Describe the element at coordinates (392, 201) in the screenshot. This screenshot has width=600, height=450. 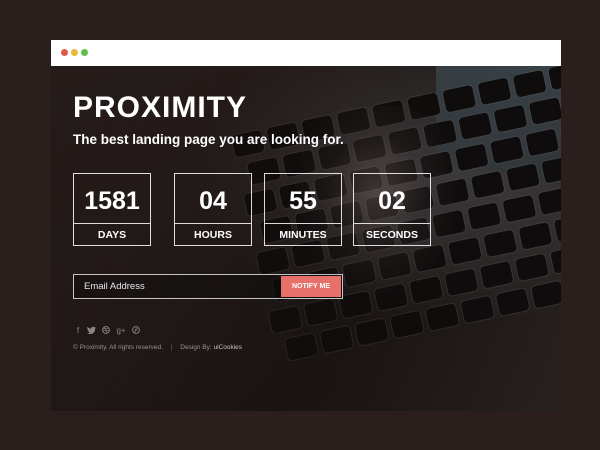
I see `countdown-value: 02` at that location.